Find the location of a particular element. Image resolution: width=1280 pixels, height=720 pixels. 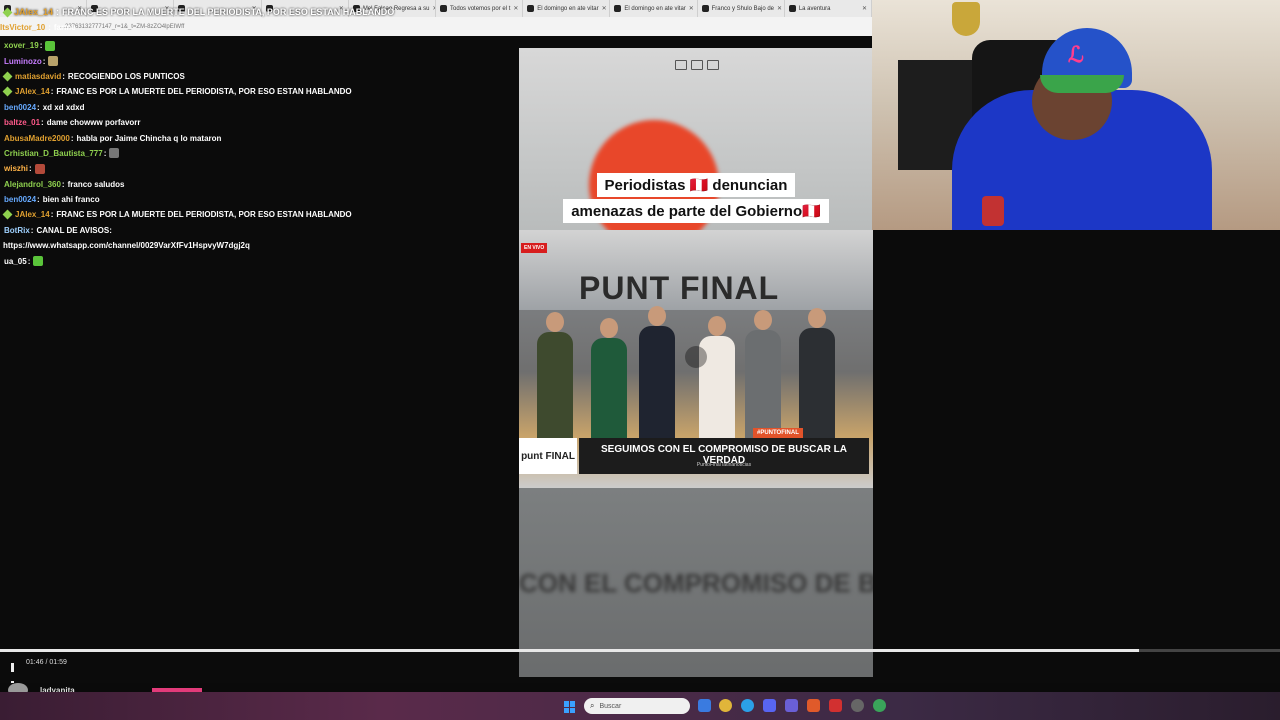

pause-icon is located at coordinates (15, 674).